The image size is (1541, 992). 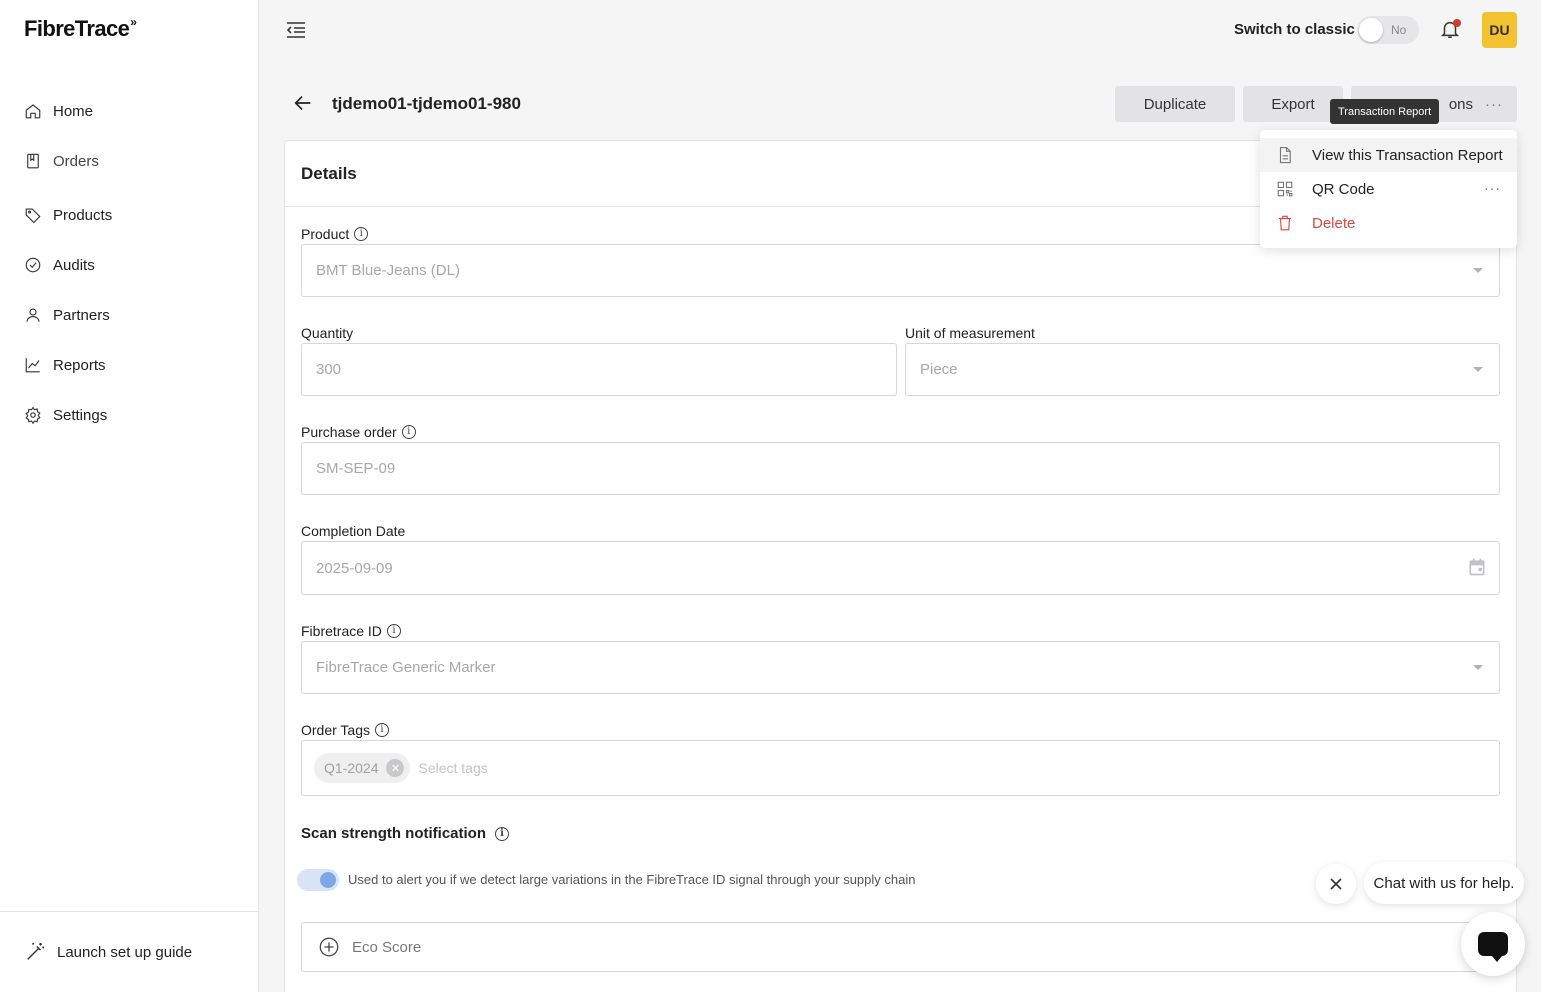 I want to click on purchase-order-field: SM-SEP-09, so click(x=900, y=468).